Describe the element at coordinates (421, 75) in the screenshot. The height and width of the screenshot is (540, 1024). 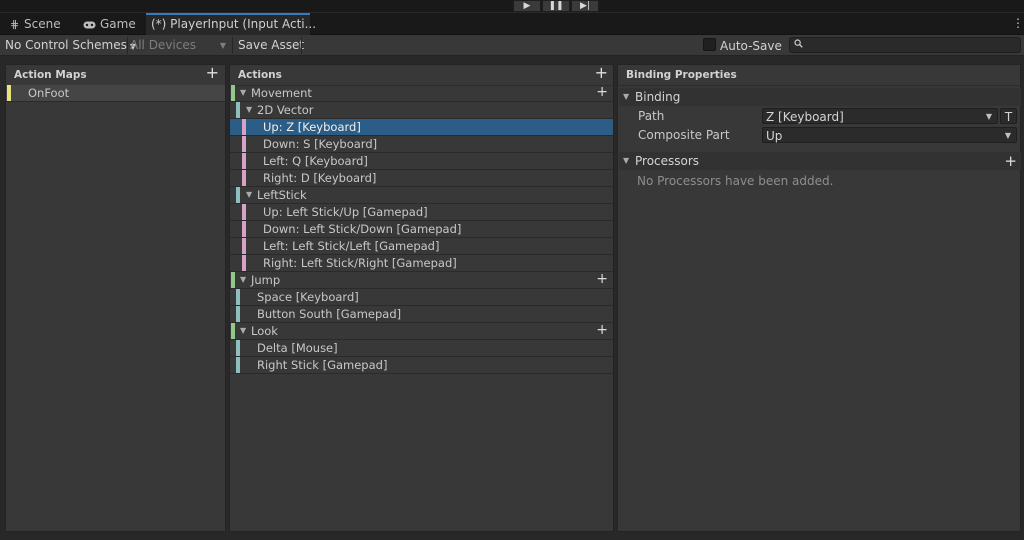
I see `actions-header: Actions +` at that location.